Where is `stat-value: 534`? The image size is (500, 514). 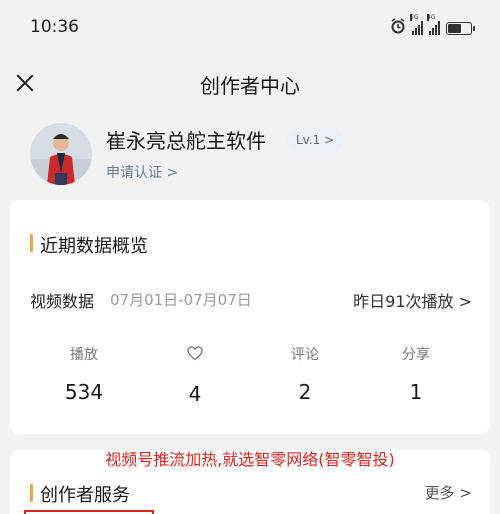
stat-value: 534 is located at coordinates (84, 392).